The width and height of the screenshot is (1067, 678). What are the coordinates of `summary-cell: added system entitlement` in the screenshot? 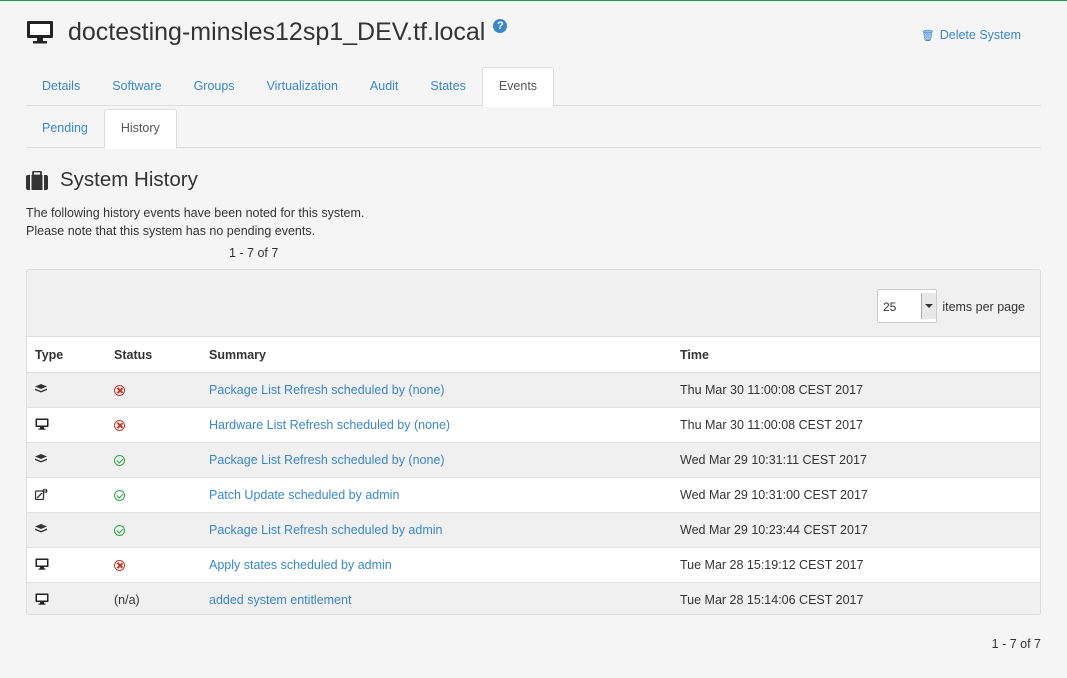 It's located at (436, 598).